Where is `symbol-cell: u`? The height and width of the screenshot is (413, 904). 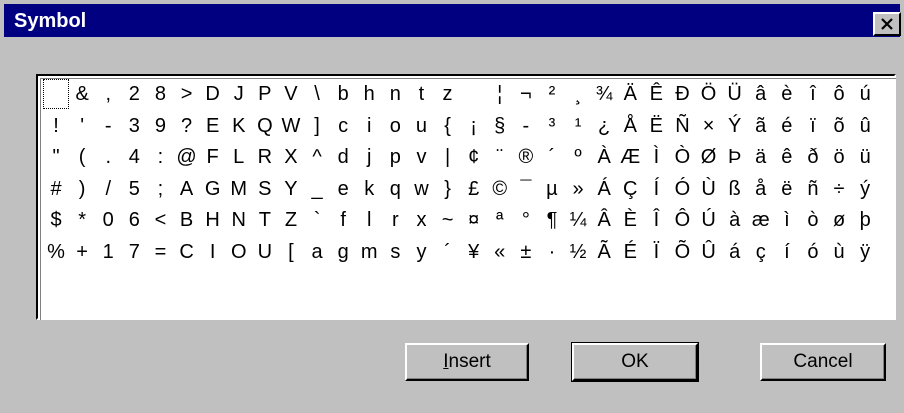 symbol-cell: u is located at coordinates (421, 126).